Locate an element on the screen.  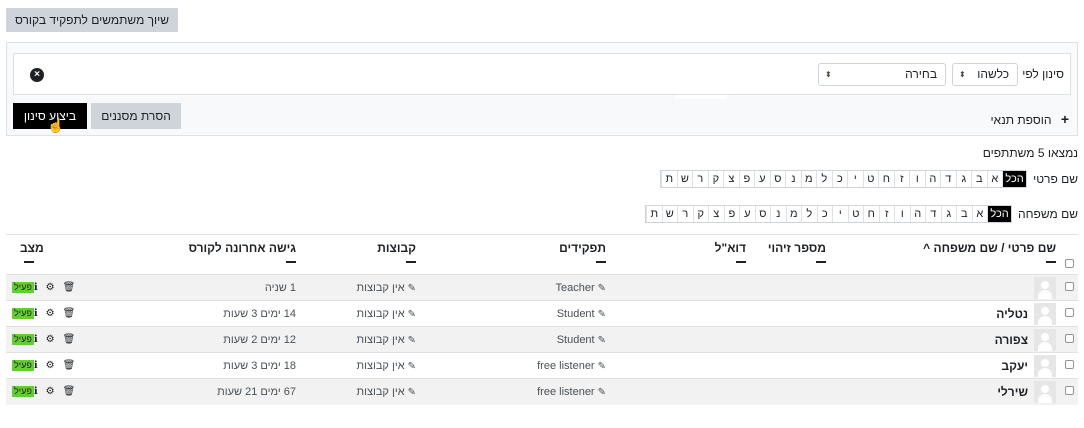
column-header-email: דוא"ל is located at coordinates (676, 254).